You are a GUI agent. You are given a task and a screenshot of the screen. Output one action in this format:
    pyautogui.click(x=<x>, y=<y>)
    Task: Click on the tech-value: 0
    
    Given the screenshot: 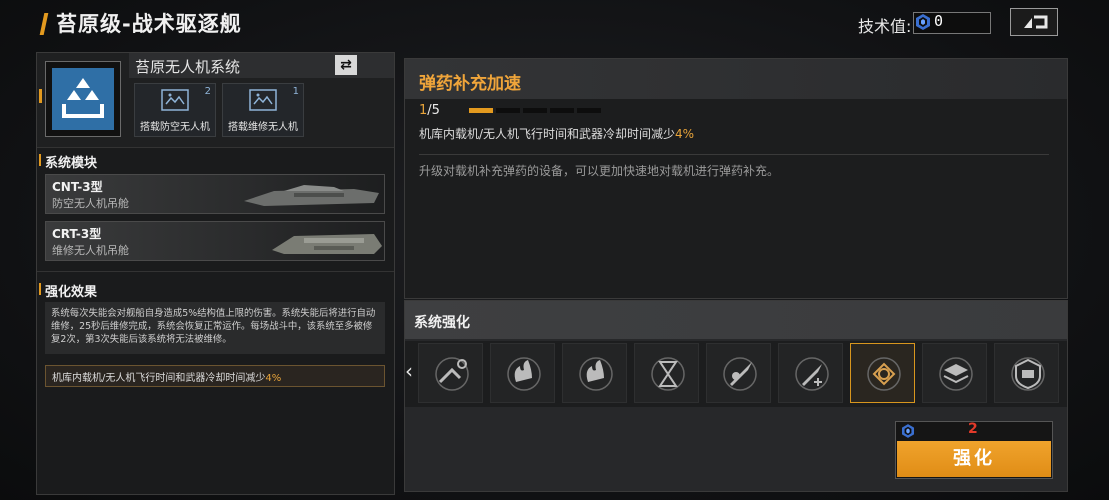 What is the action you would take?
    pyautogui.click(x=939, y=21)
    